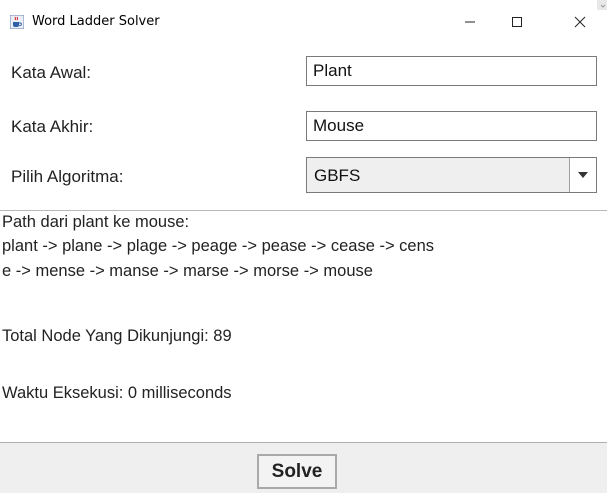 Image resolution: width=607 pixels, height=493 pixels. I want to click on maximize-icon, so click(517, 22).